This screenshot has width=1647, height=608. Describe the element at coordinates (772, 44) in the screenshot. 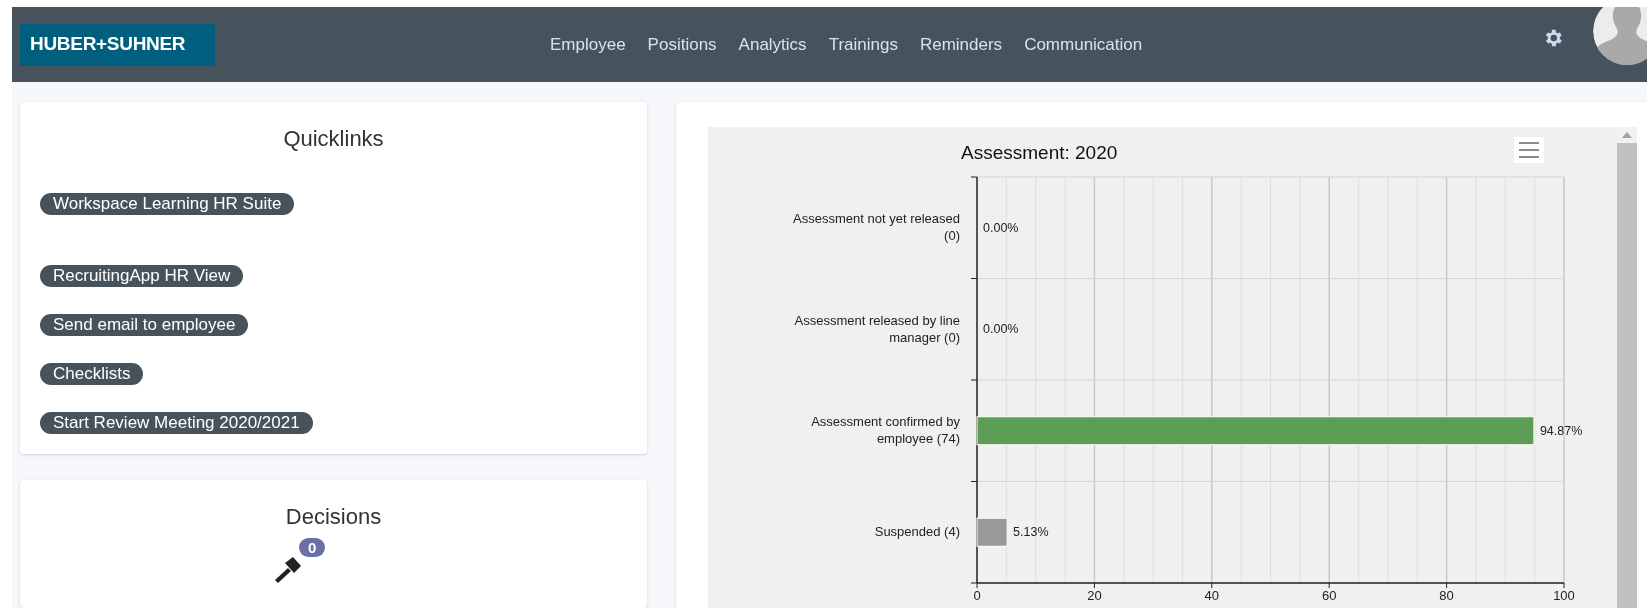

I see `nav-link-item: Analytics` at that location.